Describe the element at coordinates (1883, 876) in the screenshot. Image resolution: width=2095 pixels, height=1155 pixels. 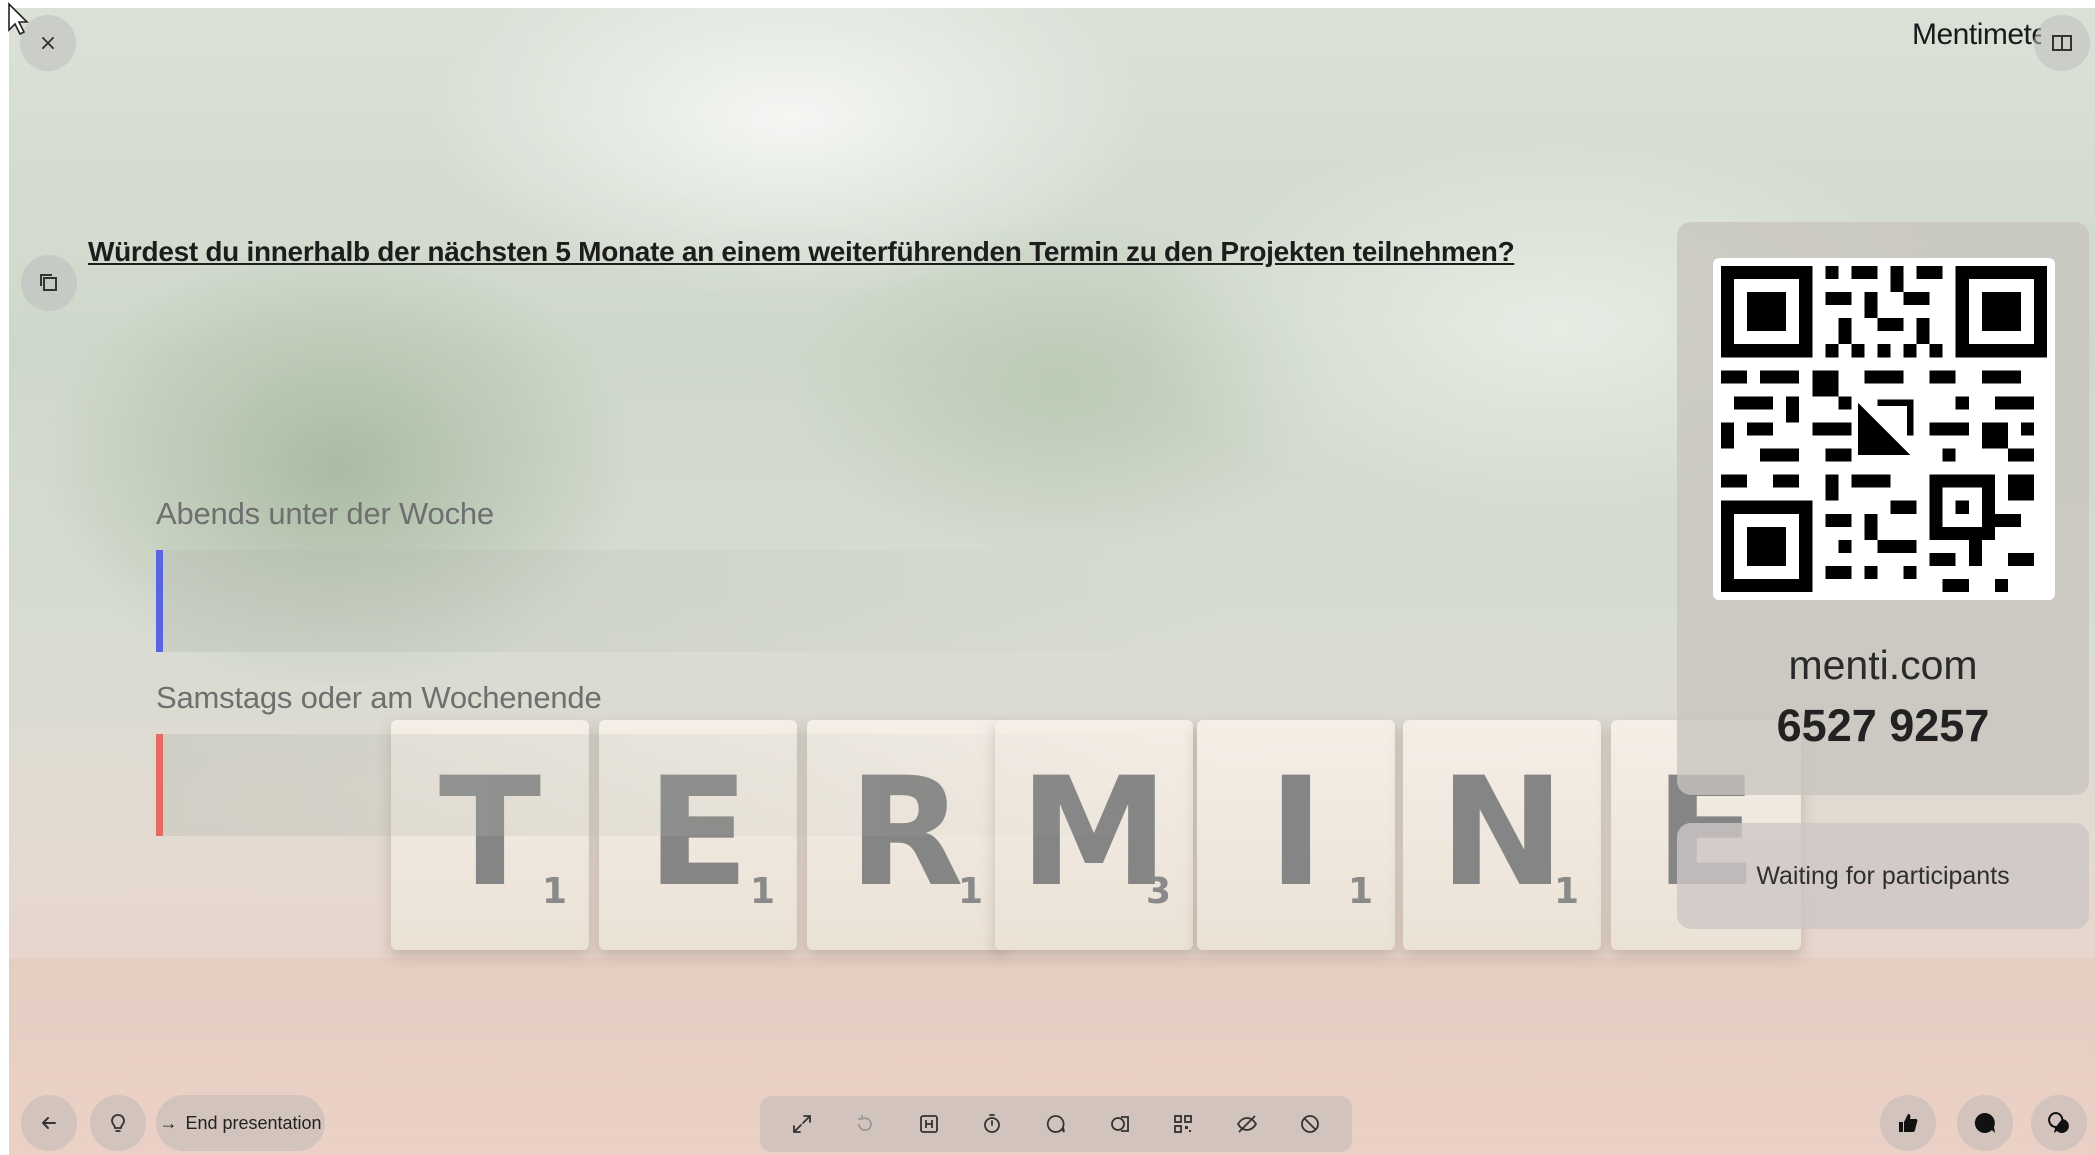
I see `participant-status: Waiting for participants` at that location.